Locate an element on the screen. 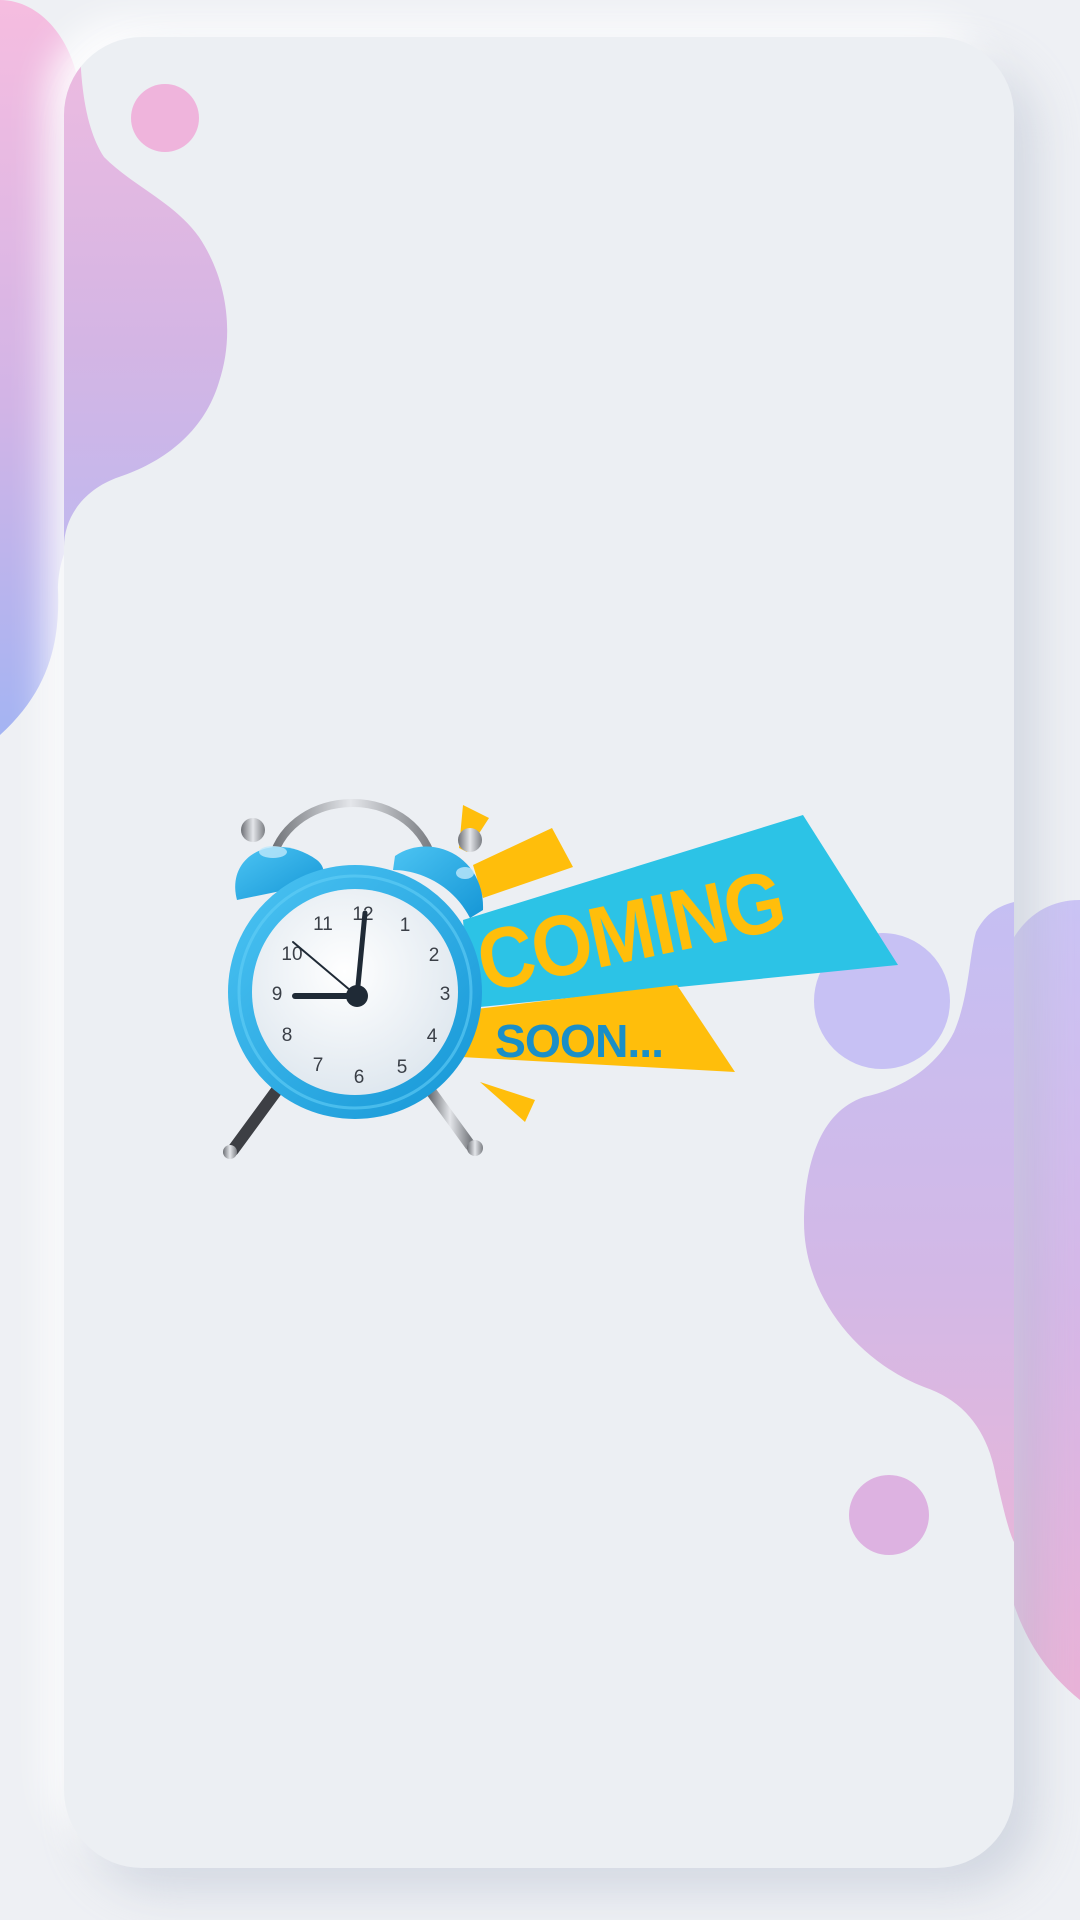 The height and width of the screenshot is (1920, 1080). clock-number-9: 9 is located at coordinates (277, 994).